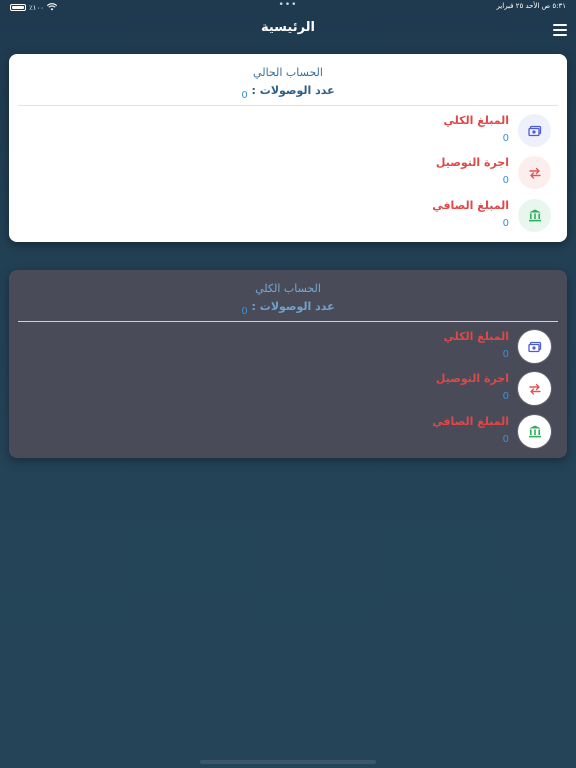 The height and width of the screenshot is (768, 576). Describe the element at coordinates (288, 72) in the screenshot. I see `card-title: الحساب الحالي` at that location.